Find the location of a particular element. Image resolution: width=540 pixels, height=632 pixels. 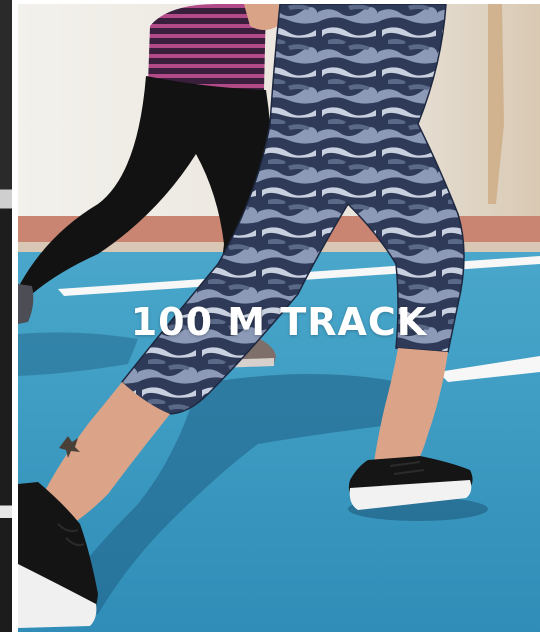

adjacent-photo-edge is located at coordinates (6, 316).